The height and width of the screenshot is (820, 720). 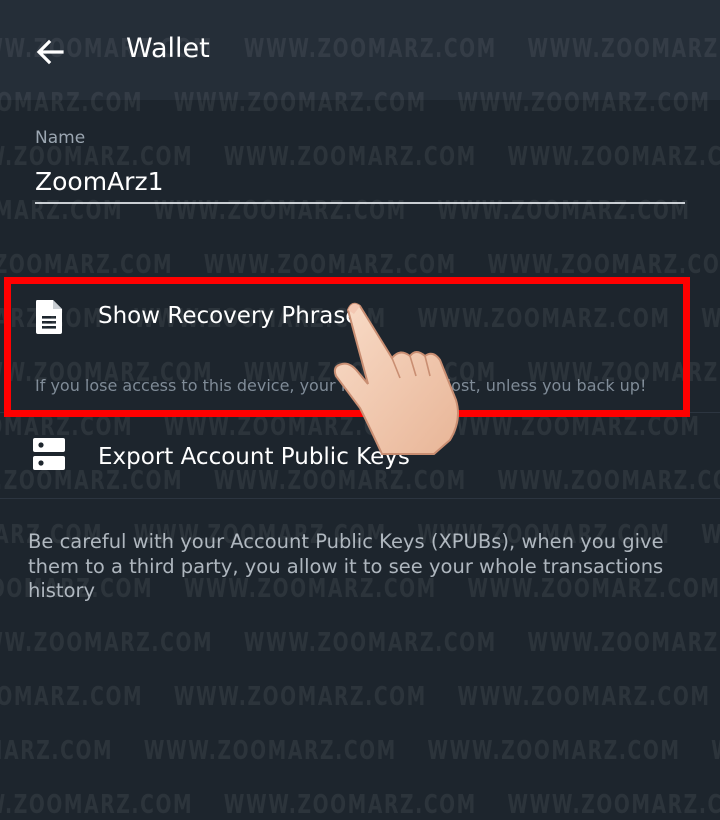 I want to click on page-title: Wallet, so click(x=168, y=48).